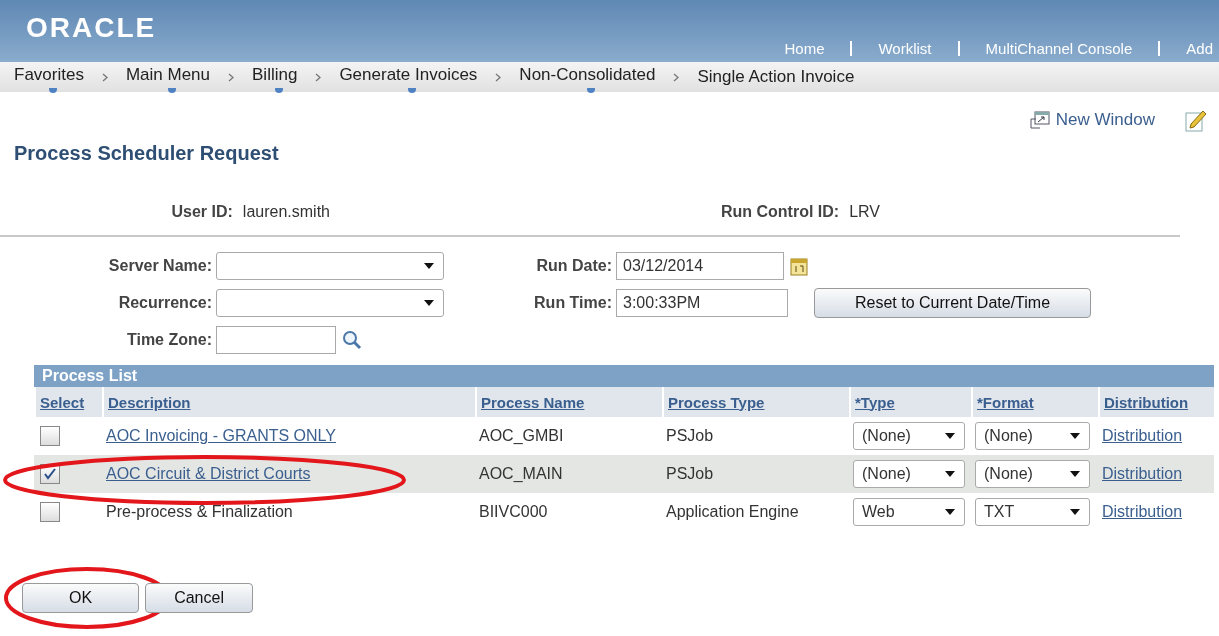  I want to click on run-control-id-value: LRV, so click(864, 212).